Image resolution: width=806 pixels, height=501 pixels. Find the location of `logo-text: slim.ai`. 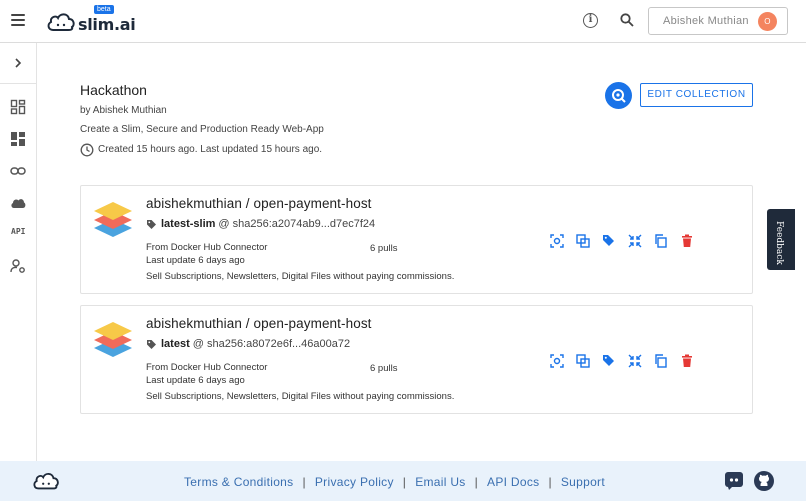

logo-text: slim.ai is located at coordinates (107, 24).